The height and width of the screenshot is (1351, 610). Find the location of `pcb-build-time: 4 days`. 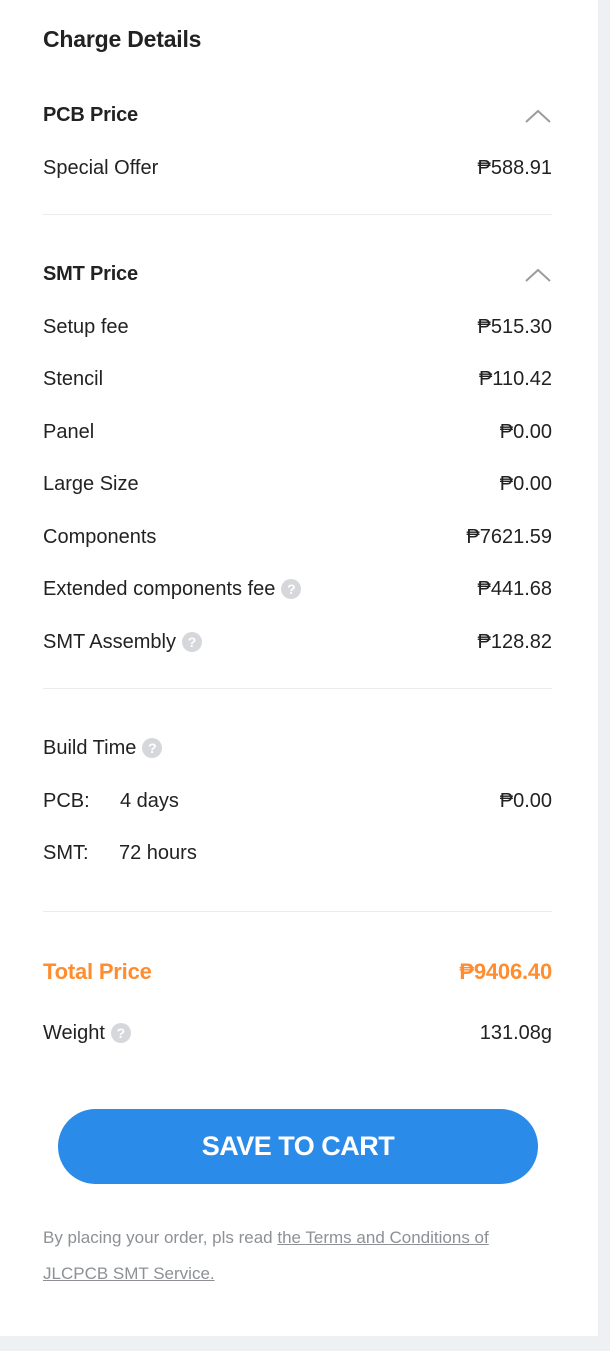

pcb-build-time: 4 days is located at coordinates (149, 801).